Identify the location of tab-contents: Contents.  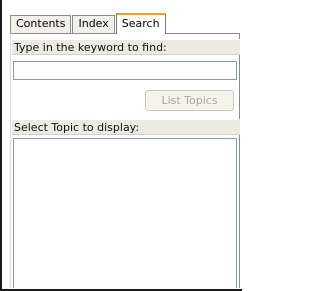
(41, 24).